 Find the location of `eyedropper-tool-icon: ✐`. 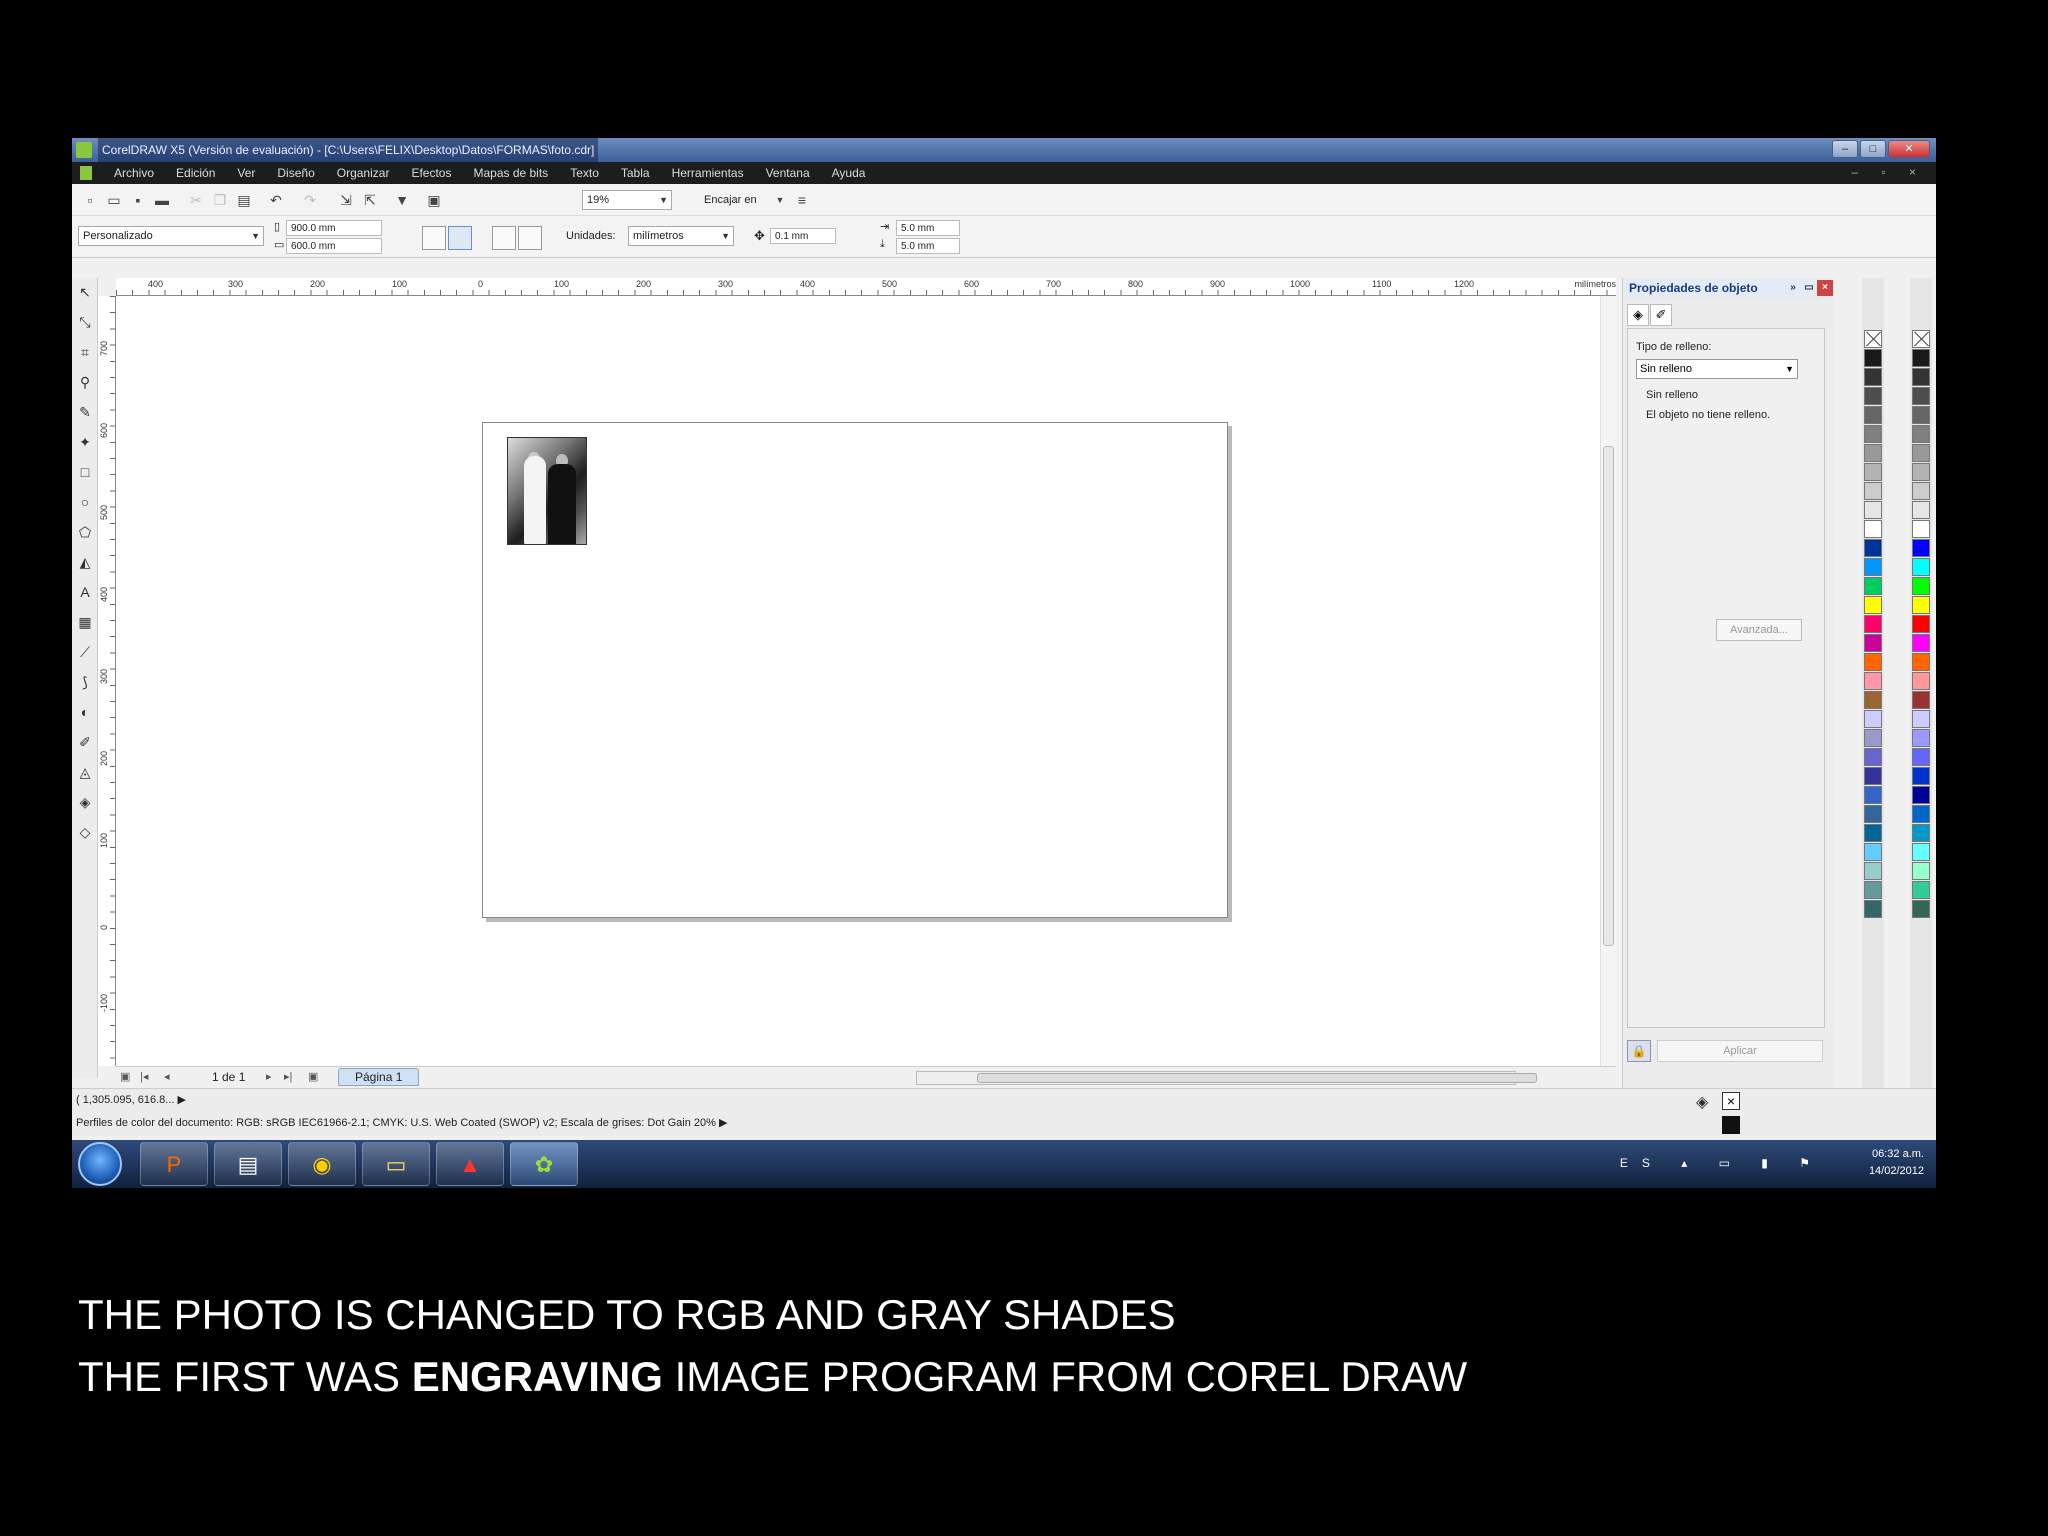

eyedropper-tool-icon: ✐ is located at coordinates (85, 742).